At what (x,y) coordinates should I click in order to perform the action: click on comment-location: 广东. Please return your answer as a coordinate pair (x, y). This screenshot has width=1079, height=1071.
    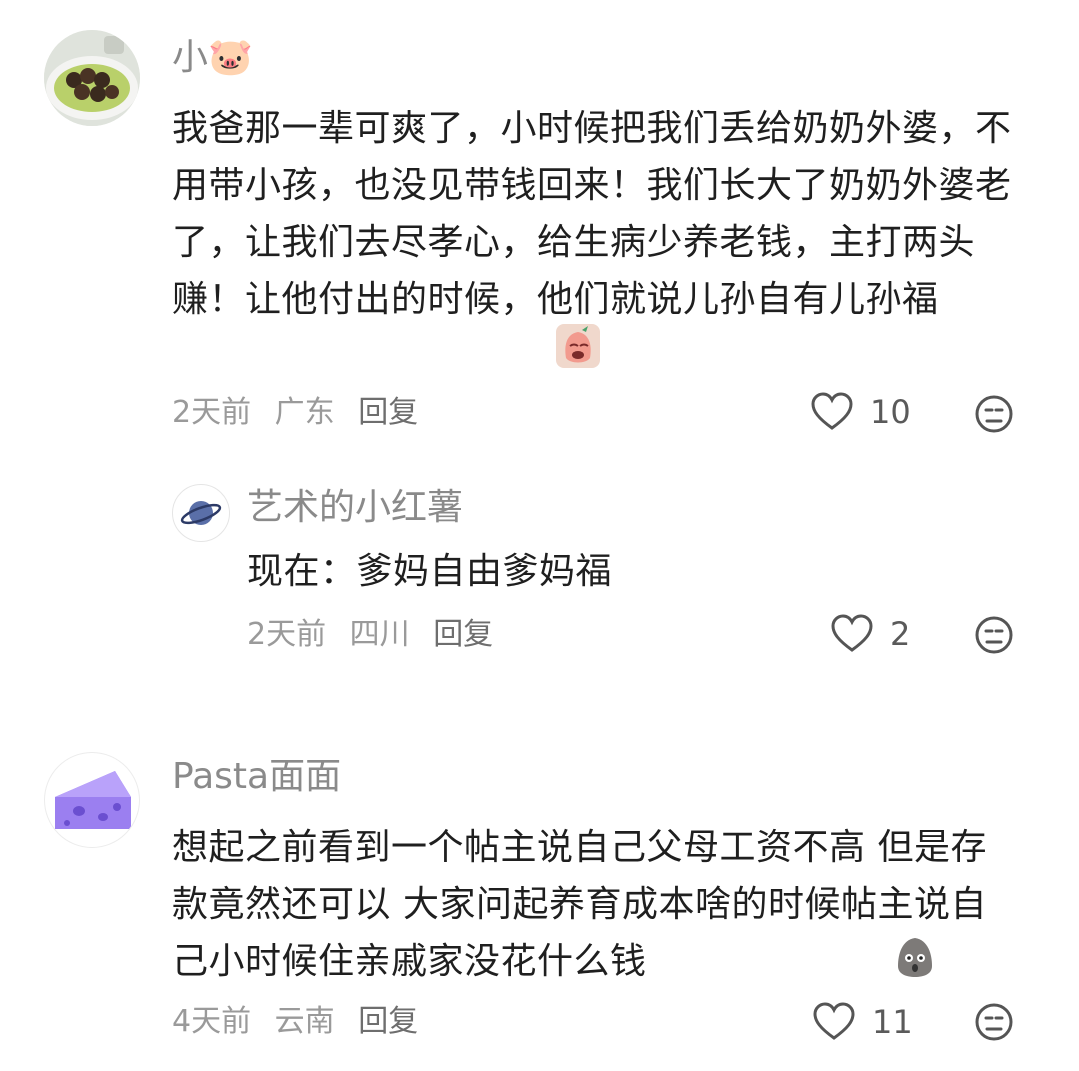
    Looking at the image, I should click on (304, 412).